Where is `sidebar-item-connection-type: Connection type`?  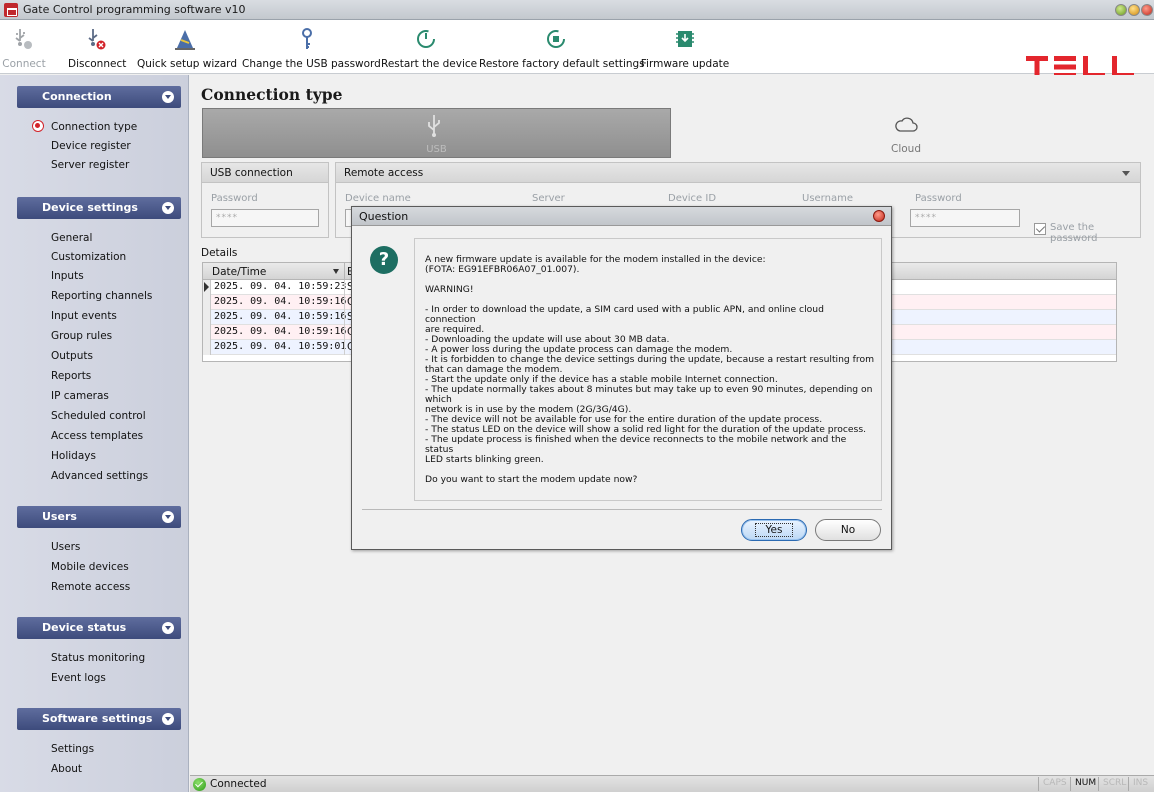 sidebar-item-connection-type: Connection type is located at coordinates (94, 127).